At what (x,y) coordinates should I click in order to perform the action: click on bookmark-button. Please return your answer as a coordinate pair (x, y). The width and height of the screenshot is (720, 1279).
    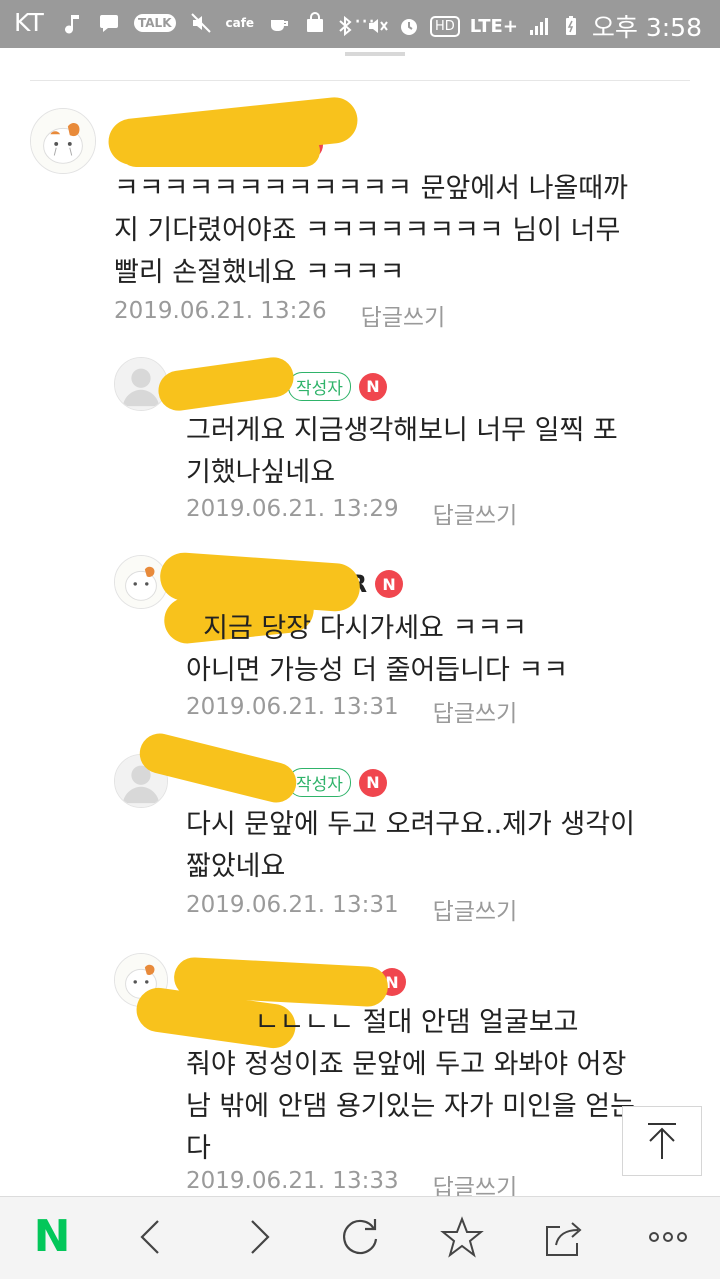
    Looking at the image, I should click on (462, 1237).